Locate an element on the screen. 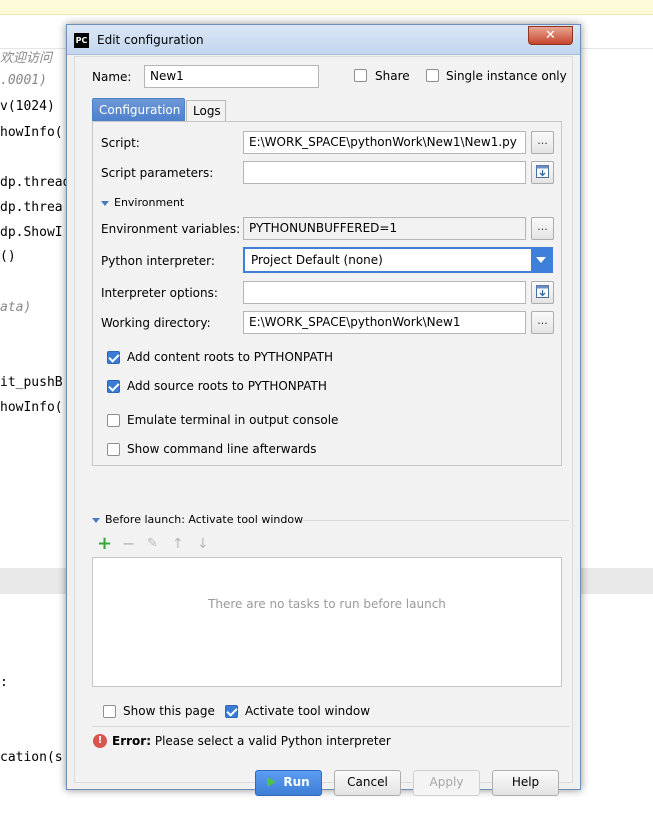 The image size is (653, 820). share-checkbox is located at coordinates (360, 75).